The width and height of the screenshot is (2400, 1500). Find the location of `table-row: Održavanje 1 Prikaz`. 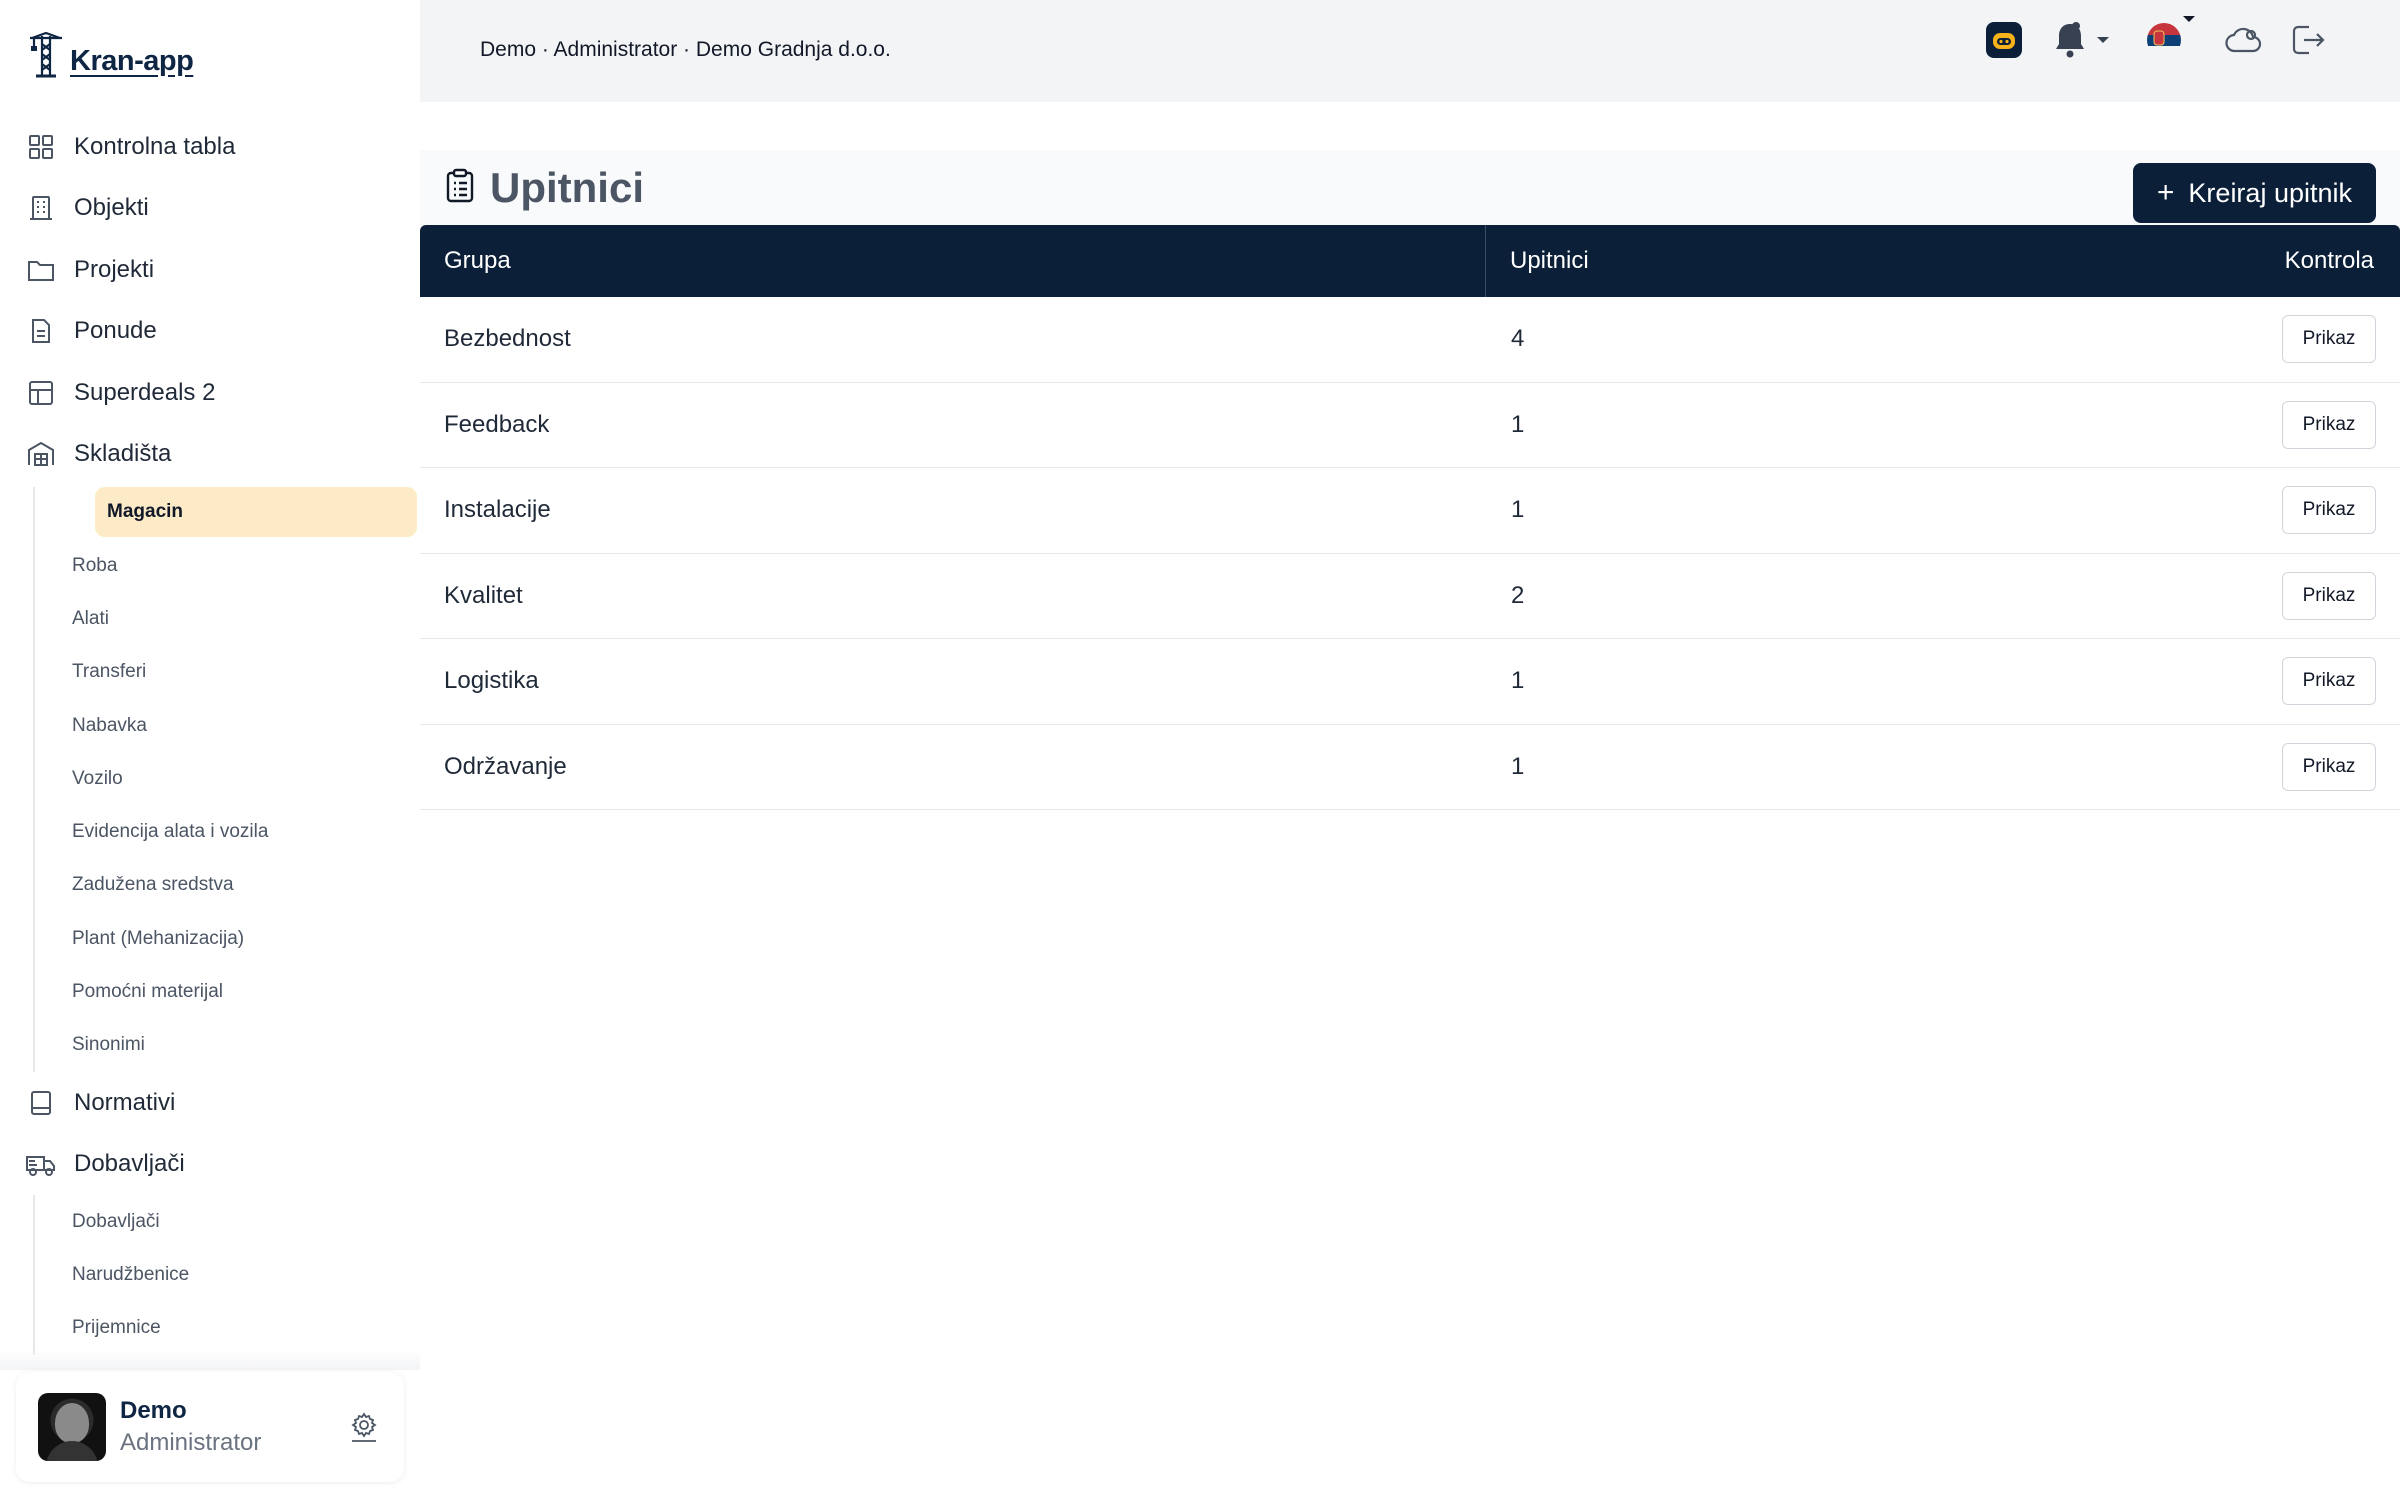

table-row: Održavanje 1 Prikaz is located at coordinates (1410, 767).